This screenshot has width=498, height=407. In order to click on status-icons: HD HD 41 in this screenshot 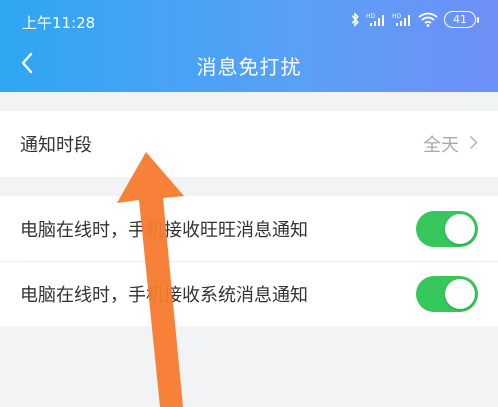, I will do `click(414, 19)`.